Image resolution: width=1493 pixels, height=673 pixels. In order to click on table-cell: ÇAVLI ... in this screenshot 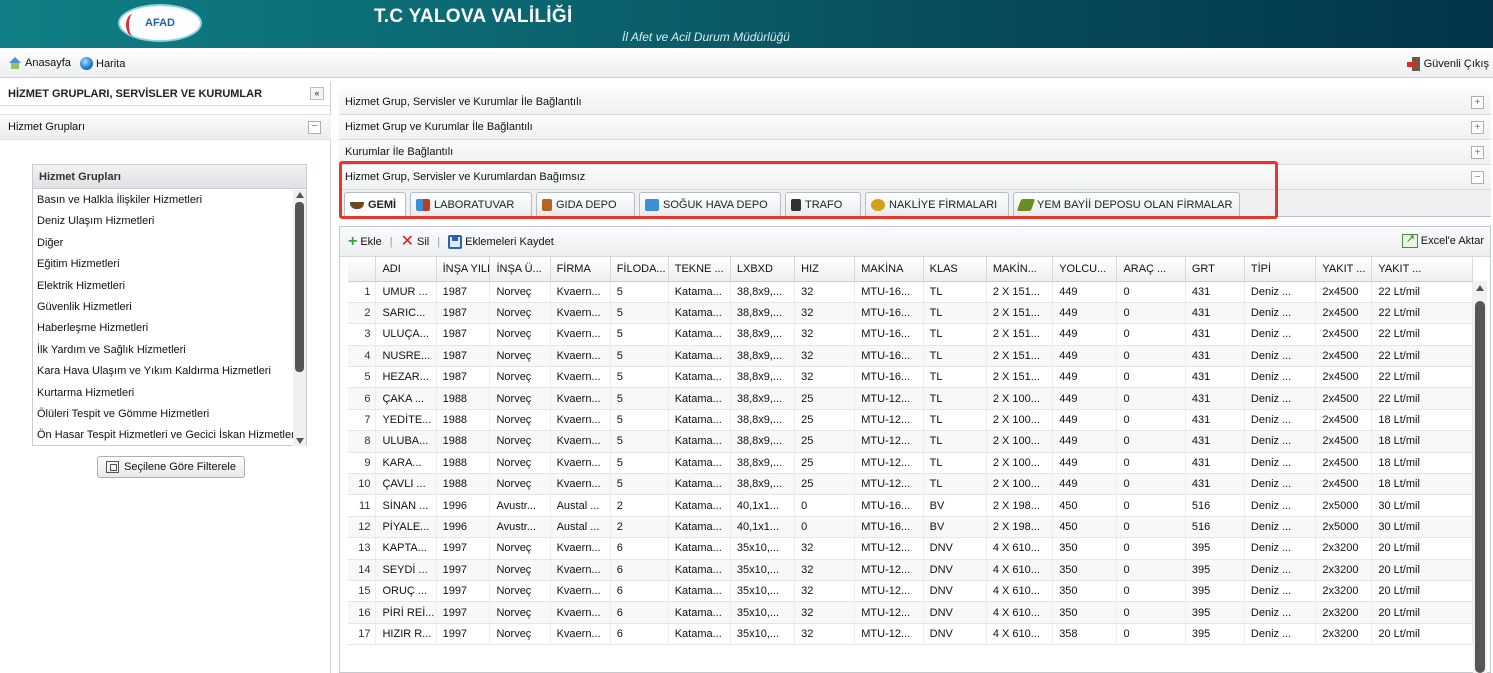, I will do `click(406, 484)`.